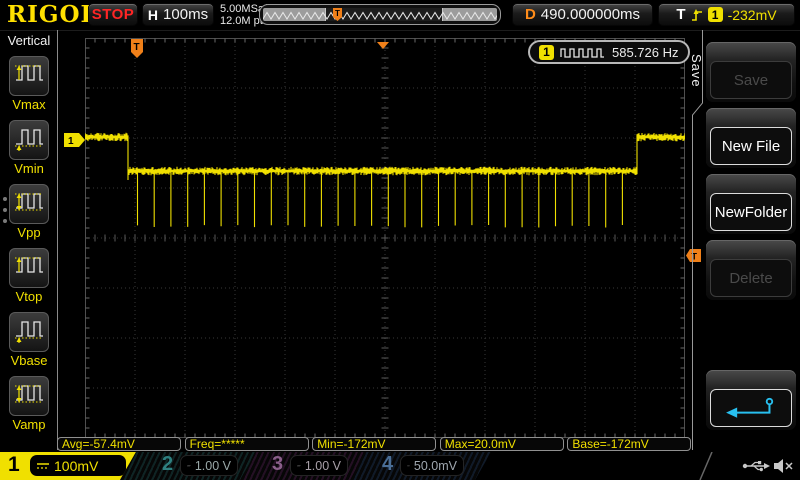  Describe the element at coordinates (501, 444) in the screenshot. I see `measurement-max: Max=20.0mV` at that location.